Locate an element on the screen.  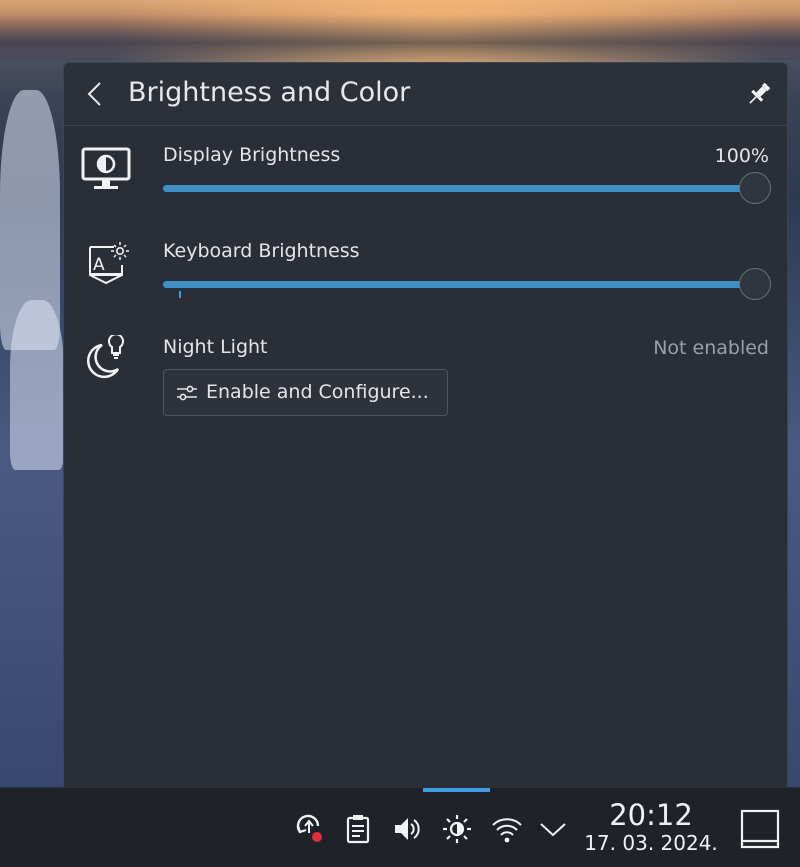
back-button is located at coordinates (96, 94).